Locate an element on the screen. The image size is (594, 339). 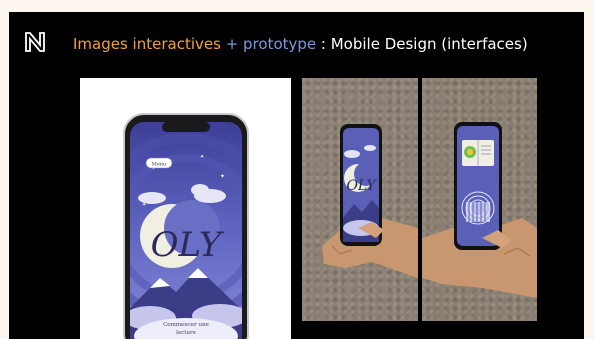
photo1-oly-text: OLY is located at coordinates (361, 186).